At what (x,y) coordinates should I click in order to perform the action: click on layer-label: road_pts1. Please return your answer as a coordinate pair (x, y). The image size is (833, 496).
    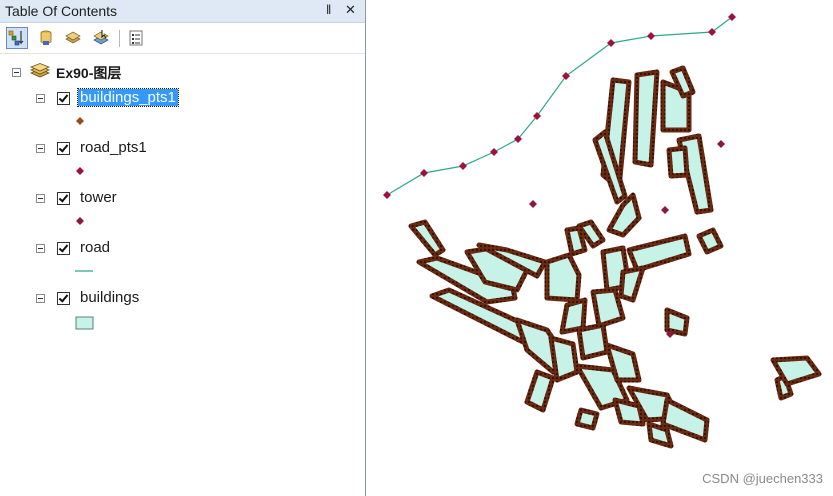
    Looking at the image, I should click on (113, 147).